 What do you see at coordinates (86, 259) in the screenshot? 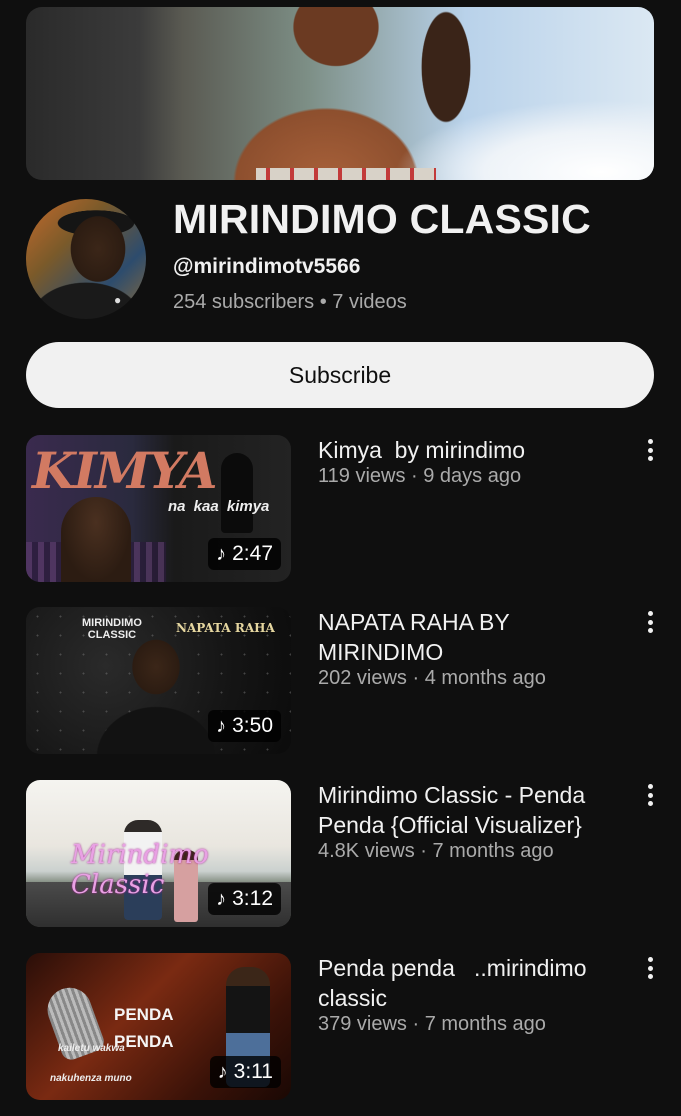
I see `channel-avatar: ●` at bounding box center [86, 259].